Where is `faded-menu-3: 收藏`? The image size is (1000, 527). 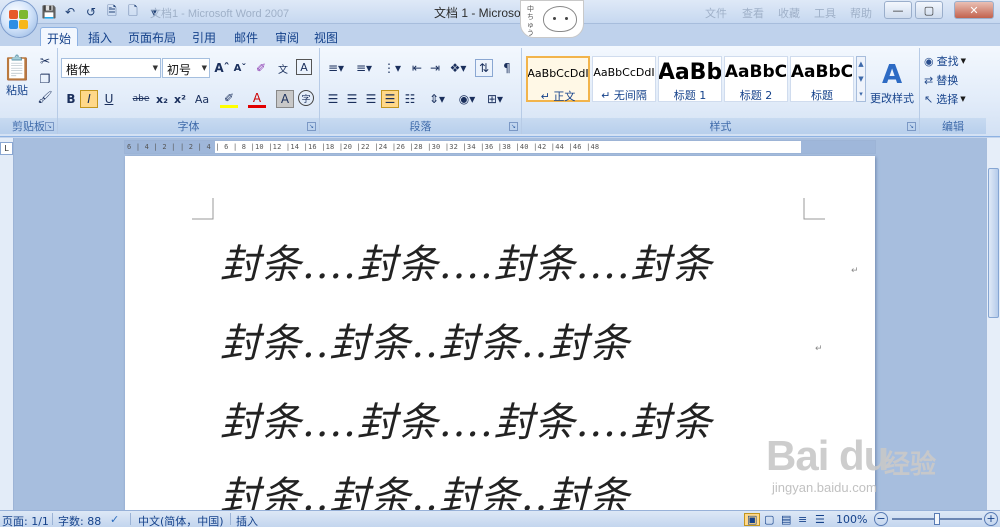 faded-menu-3: 收藏 is located at coordinates (789, 14).